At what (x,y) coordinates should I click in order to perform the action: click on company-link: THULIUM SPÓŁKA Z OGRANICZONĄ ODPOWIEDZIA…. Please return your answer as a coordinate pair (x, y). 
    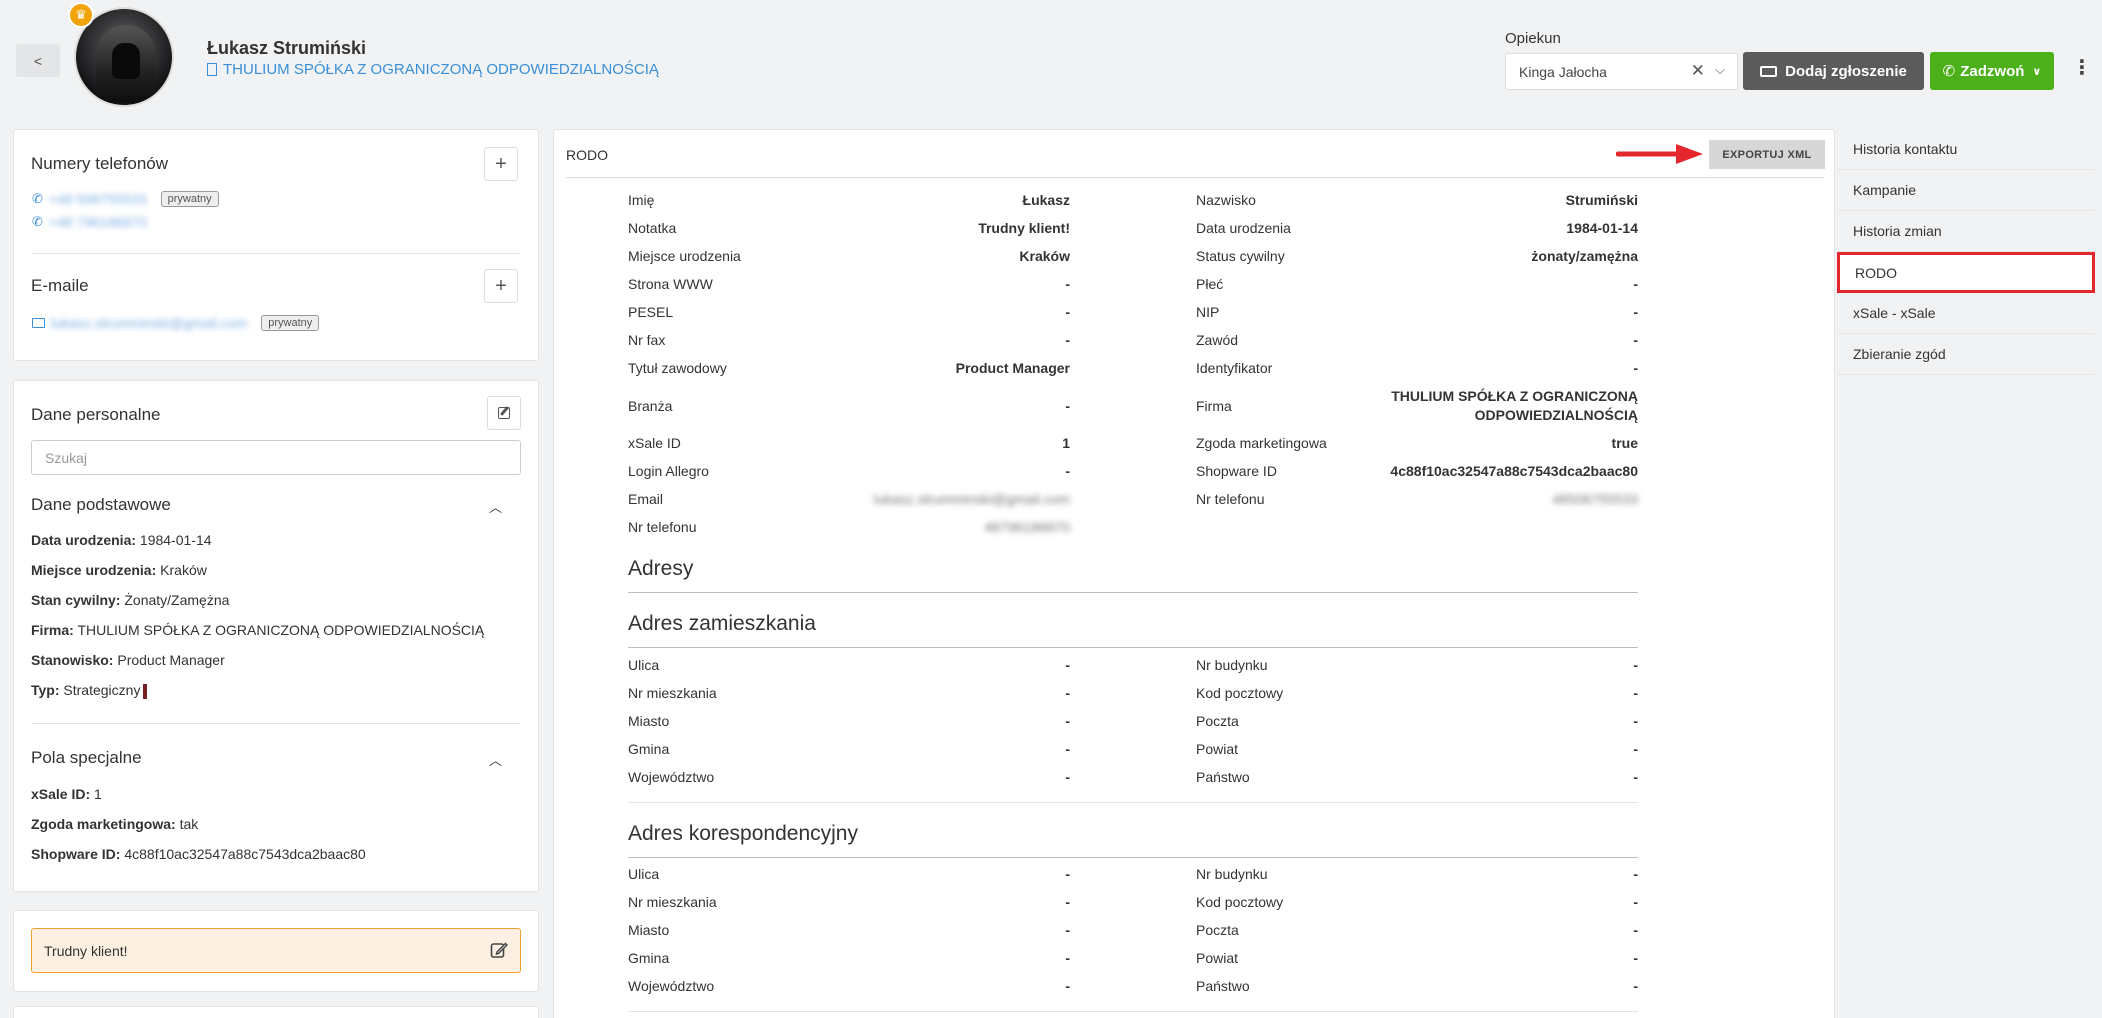
    Looking at the image, I should click on (433, 69).